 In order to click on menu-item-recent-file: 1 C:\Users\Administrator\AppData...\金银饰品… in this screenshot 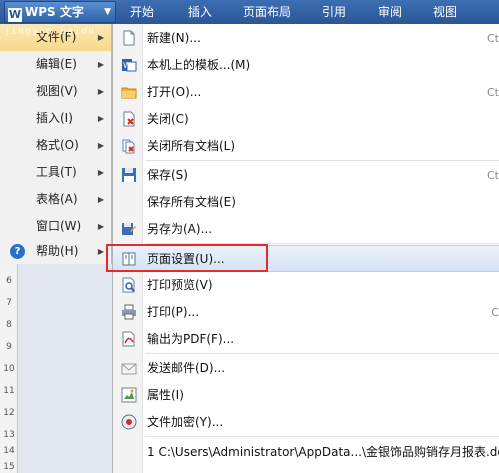, I will do `click(306, 452)`.